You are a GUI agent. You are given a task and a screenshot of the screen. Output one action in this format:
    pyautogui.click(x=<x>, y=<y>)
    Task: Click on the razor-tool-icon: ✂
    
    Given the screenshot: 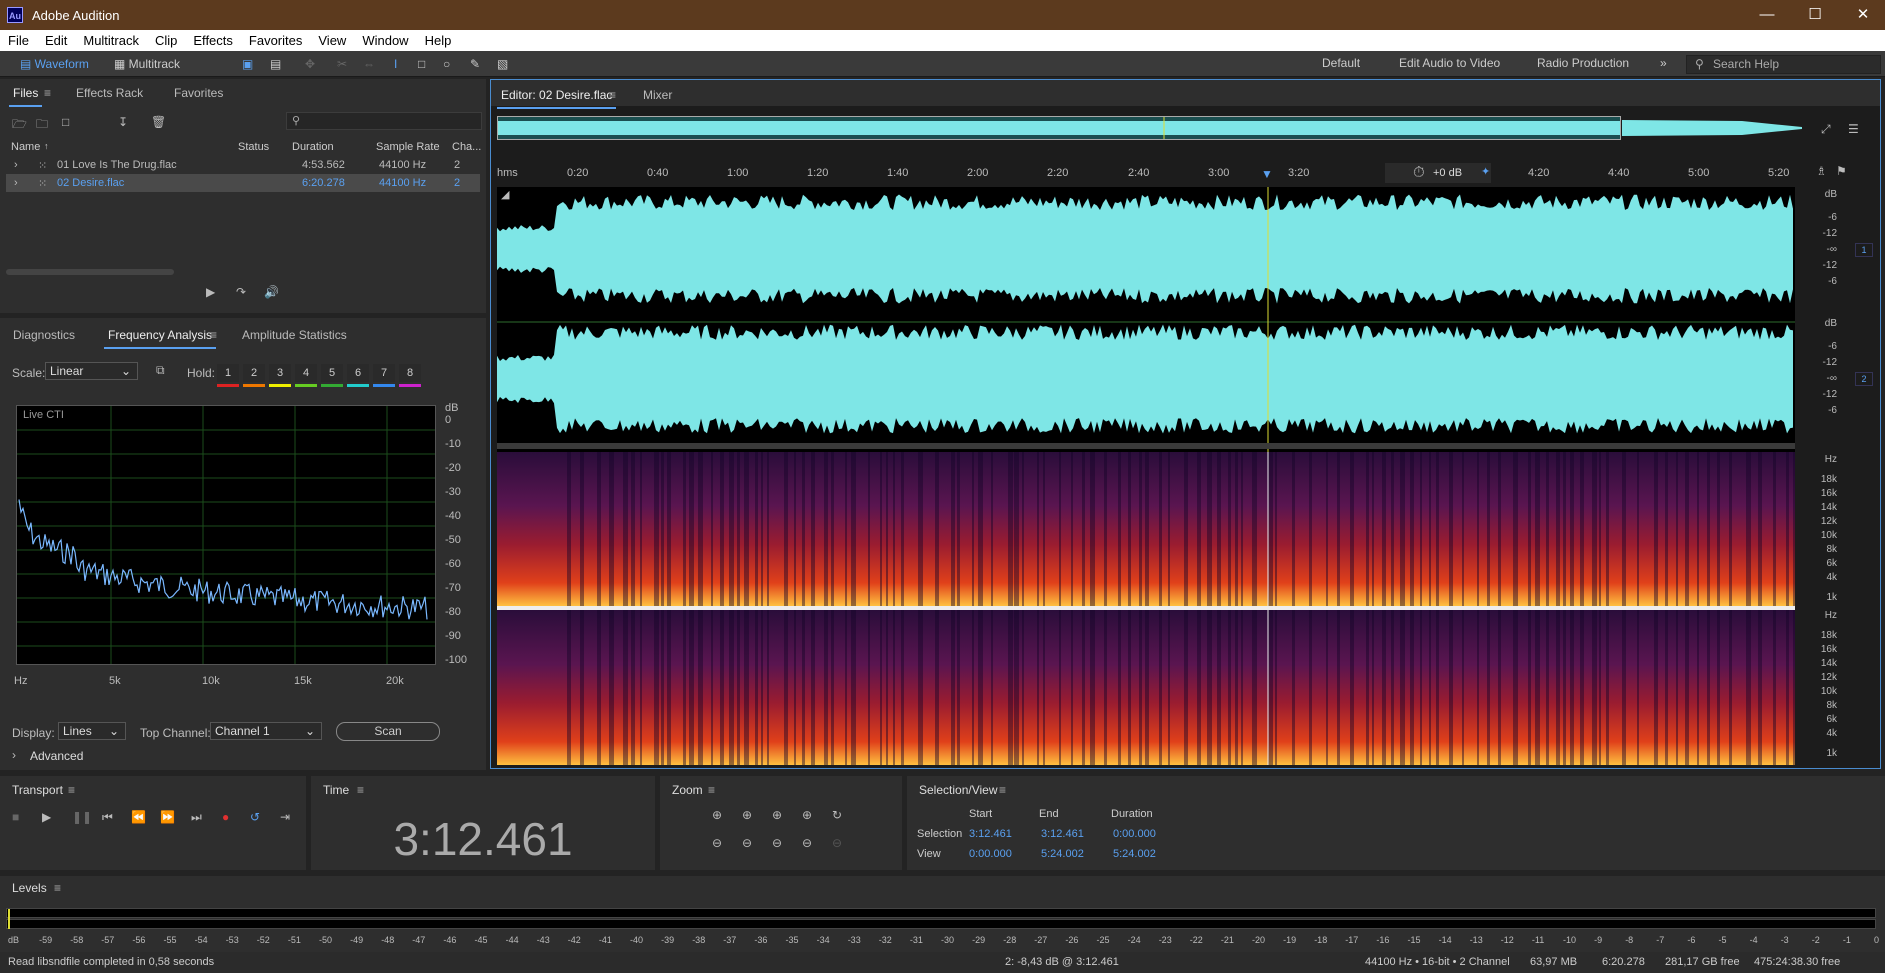 What is the action you would take?
    pyautogui.click(x=342, y=64)
    